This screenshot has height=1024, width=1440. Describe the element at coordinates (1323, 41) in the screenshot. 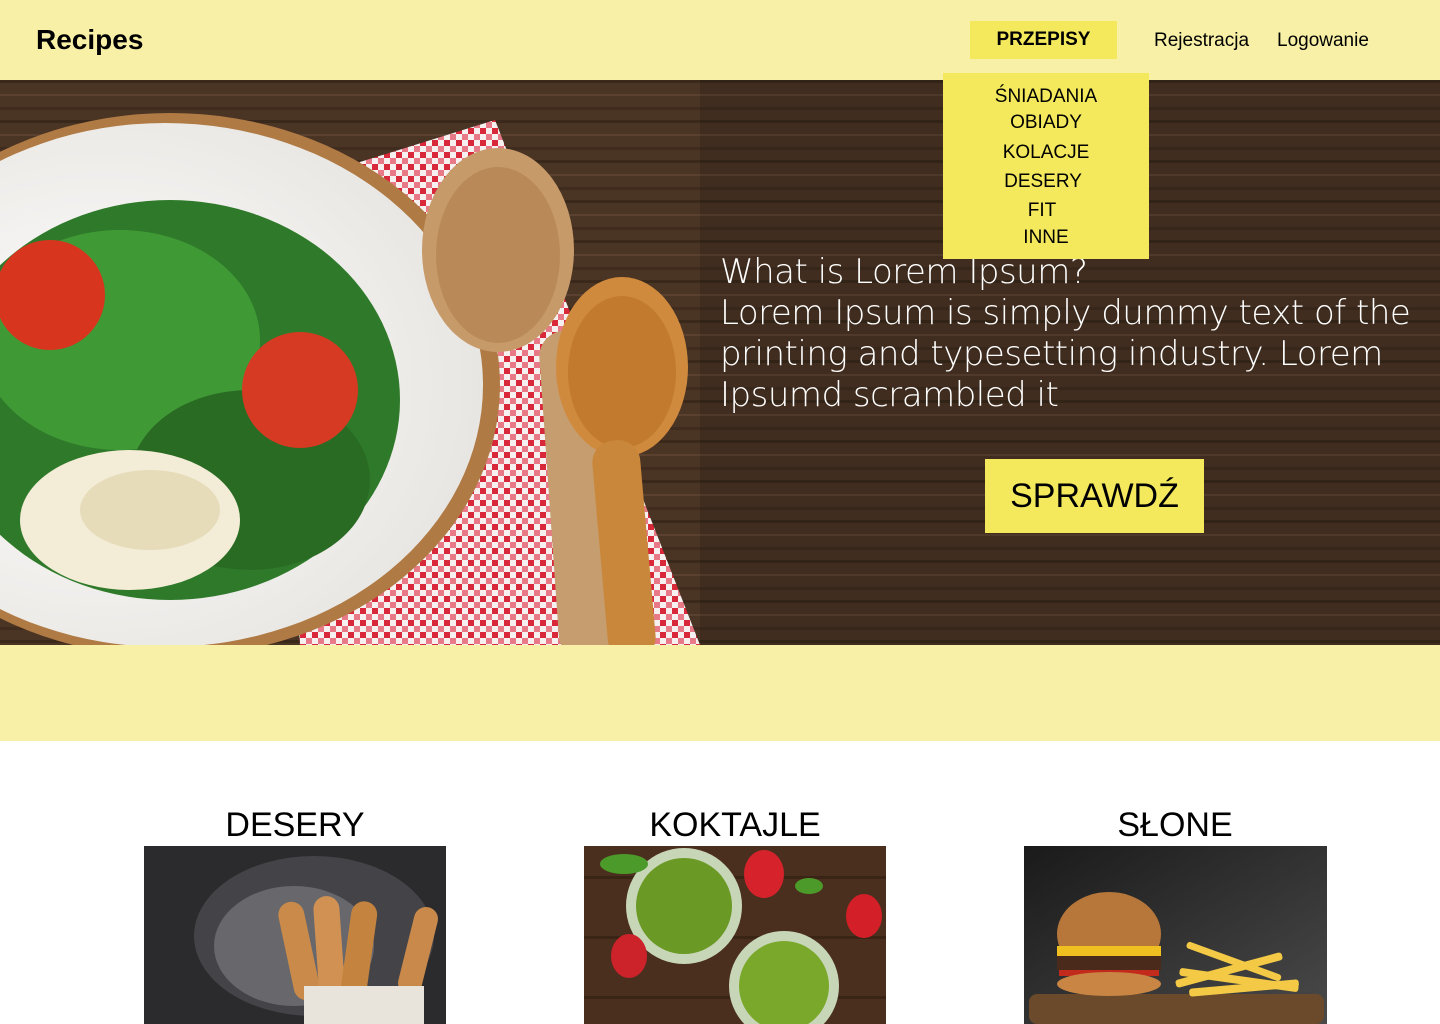

I see `nav-logowanie-link: Logowanie` at that location.